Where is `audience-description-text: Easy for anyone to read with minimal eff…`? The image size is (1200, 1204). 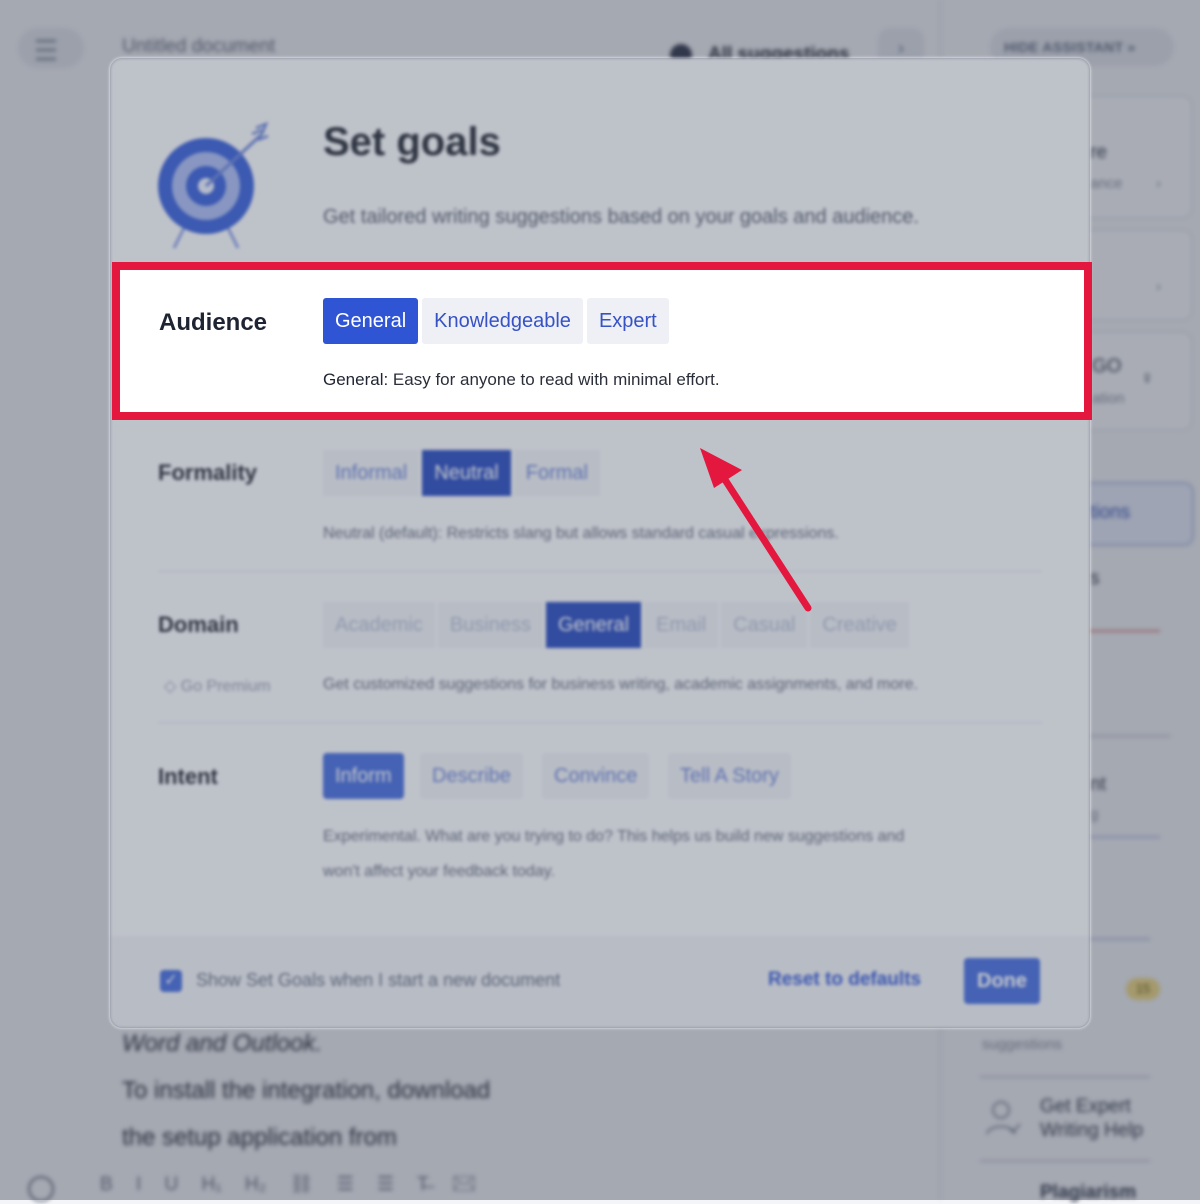 audience-description-text: Easy for anyone to read with minimal eff… is located at coordinates (554, 379).